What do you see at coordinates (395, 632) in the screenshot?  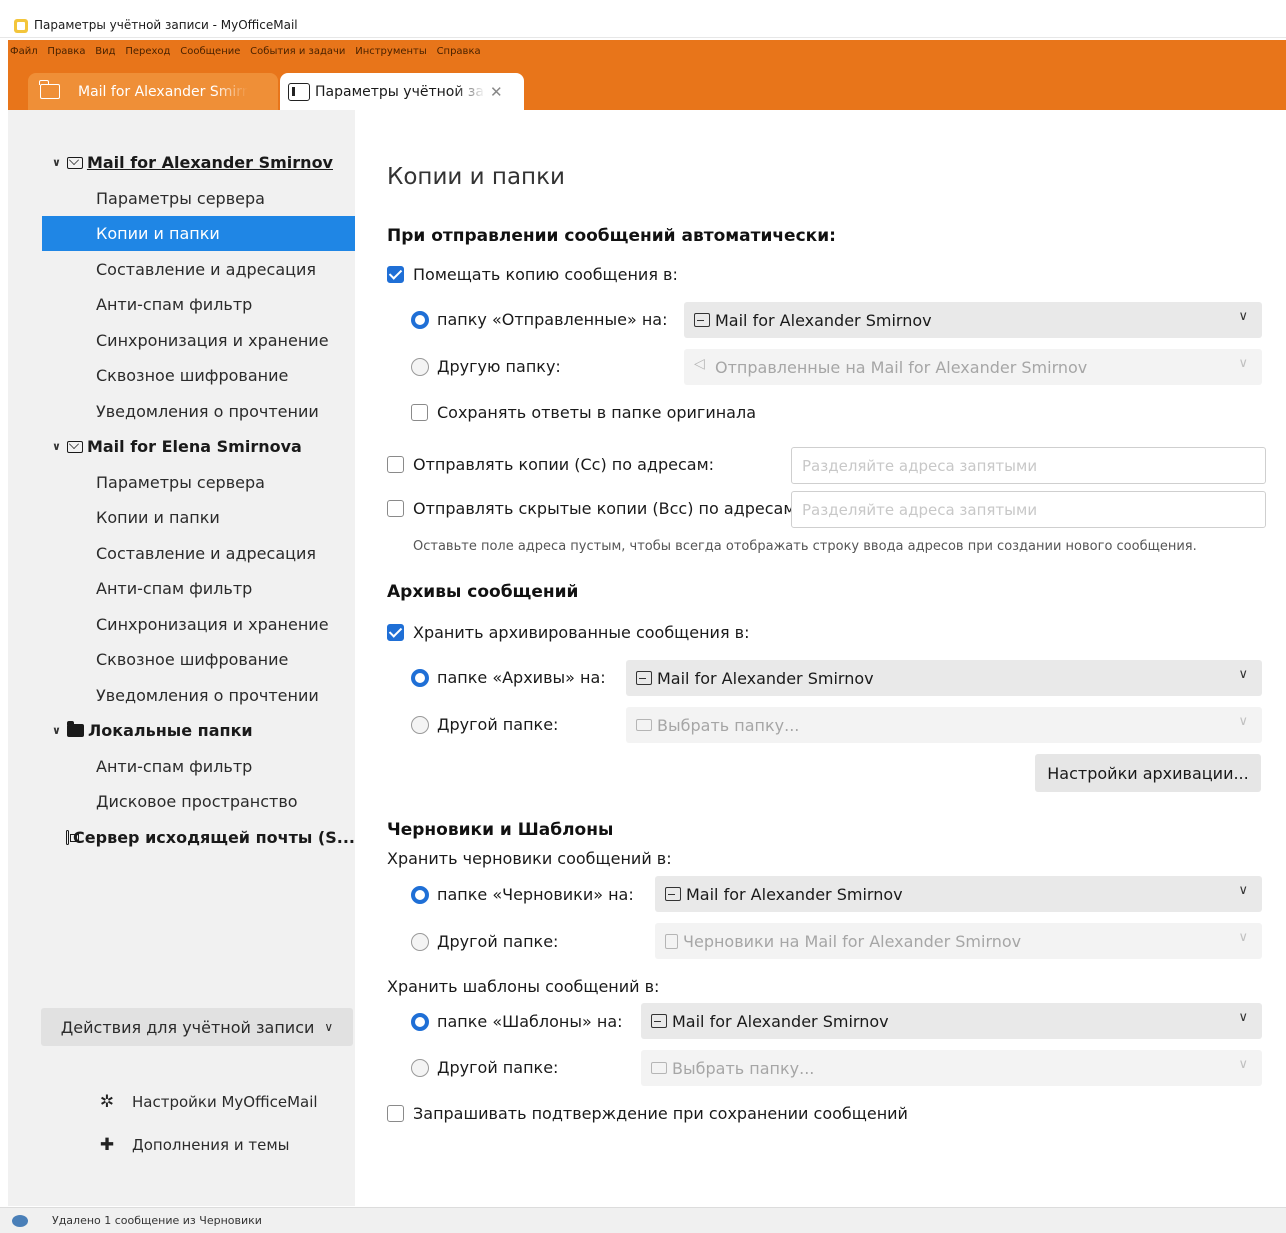 I see `keep-archives-checkbox` at bounding box center [395, 632].